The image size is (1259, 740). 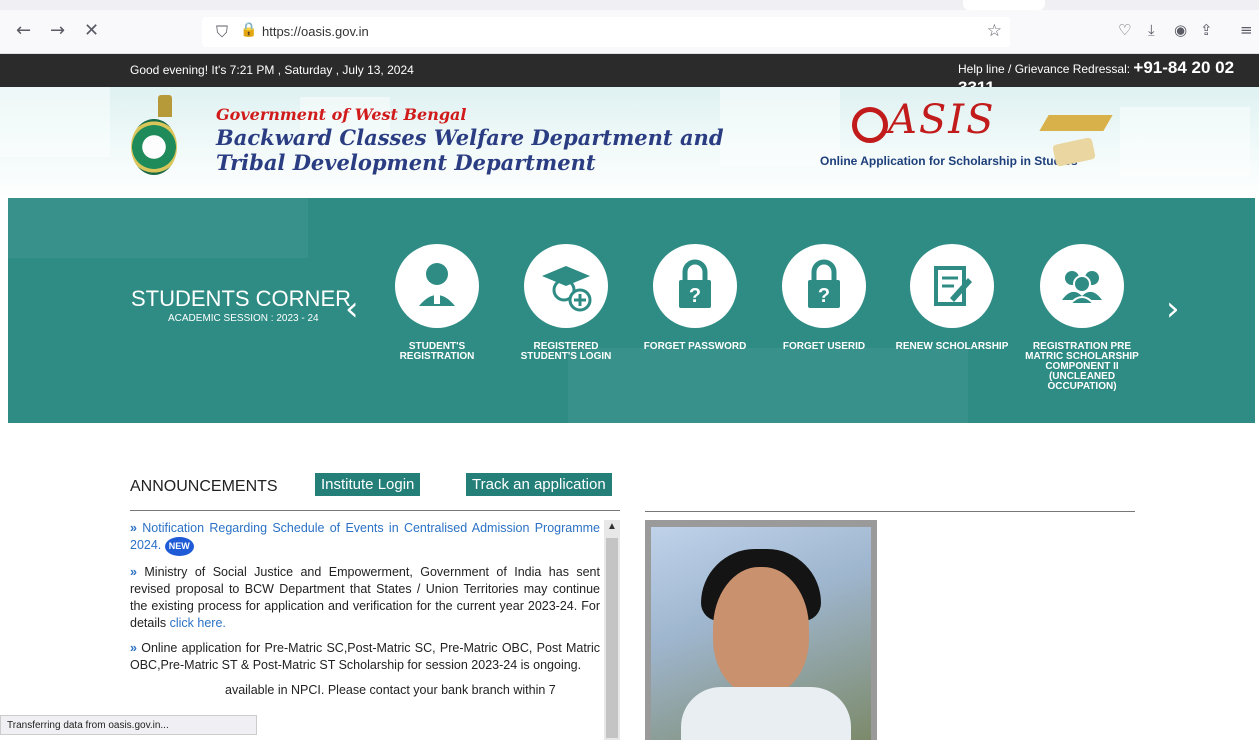 I want to click on helpline-label: Help line / Grievance Redressal:, so click(x=1046, y=69).